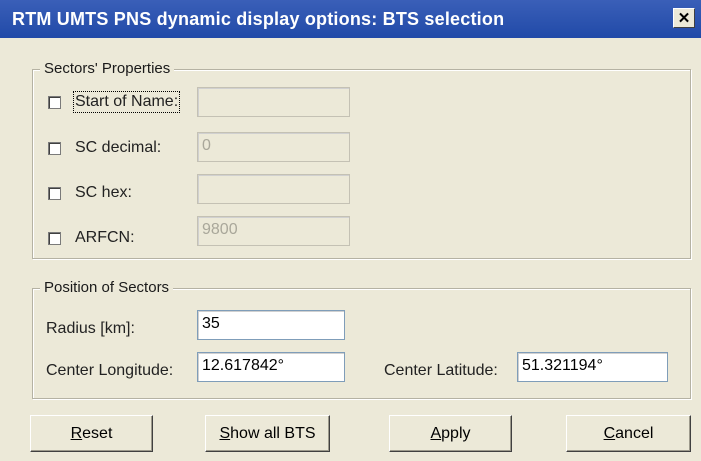  I want to click on show-all-bts-button: Show all BTS, so click(267, 433).